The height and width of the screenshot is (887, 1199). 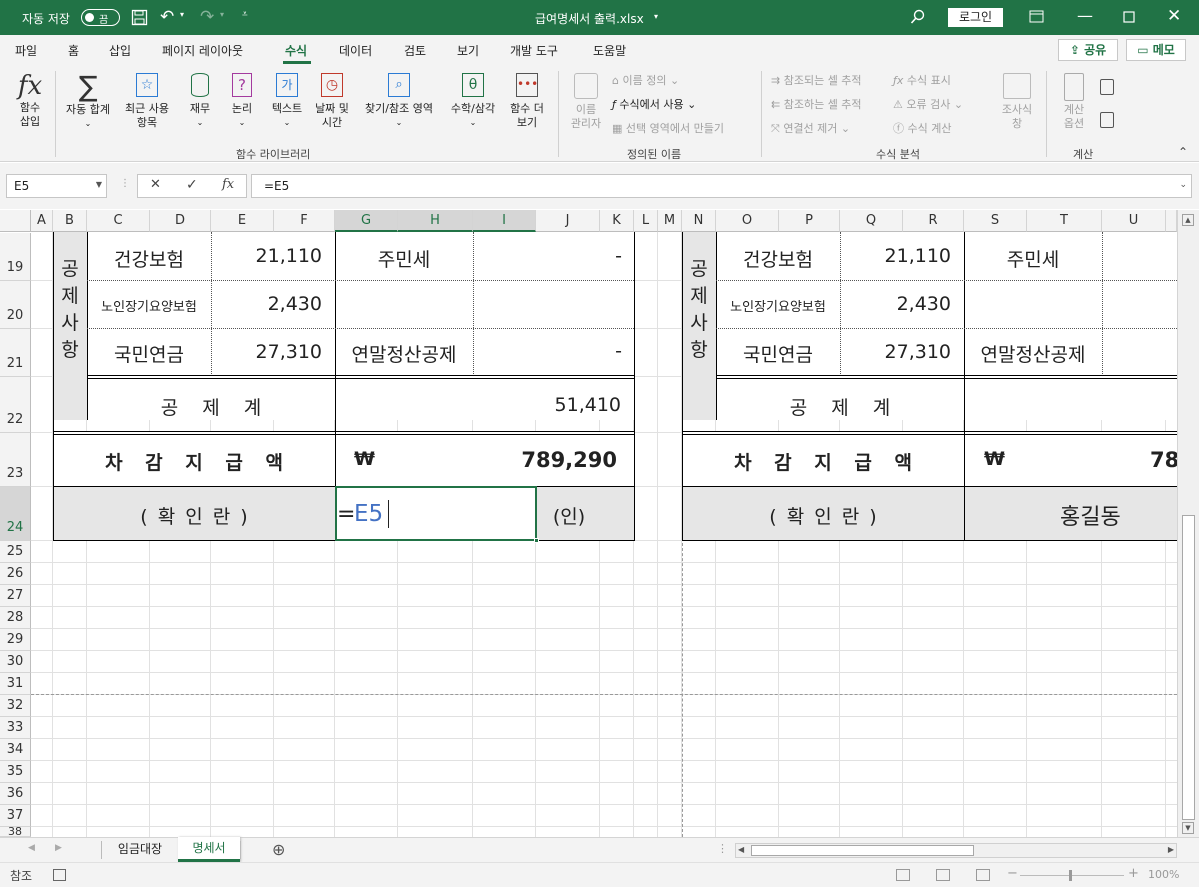 I want to click on column-header-g: G, so click(x=366, y=221).